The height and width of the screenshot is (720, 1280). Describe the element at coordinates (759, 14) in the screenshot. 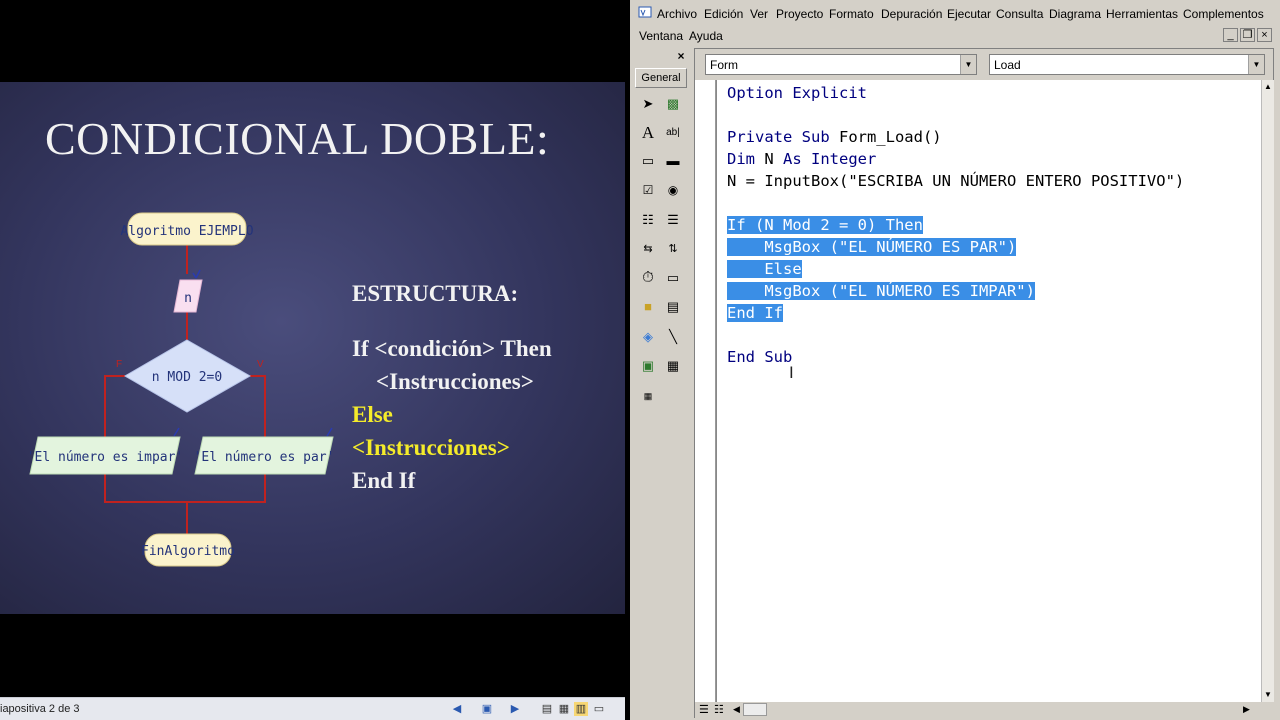

I see `menu-ver: Ver` at that location.